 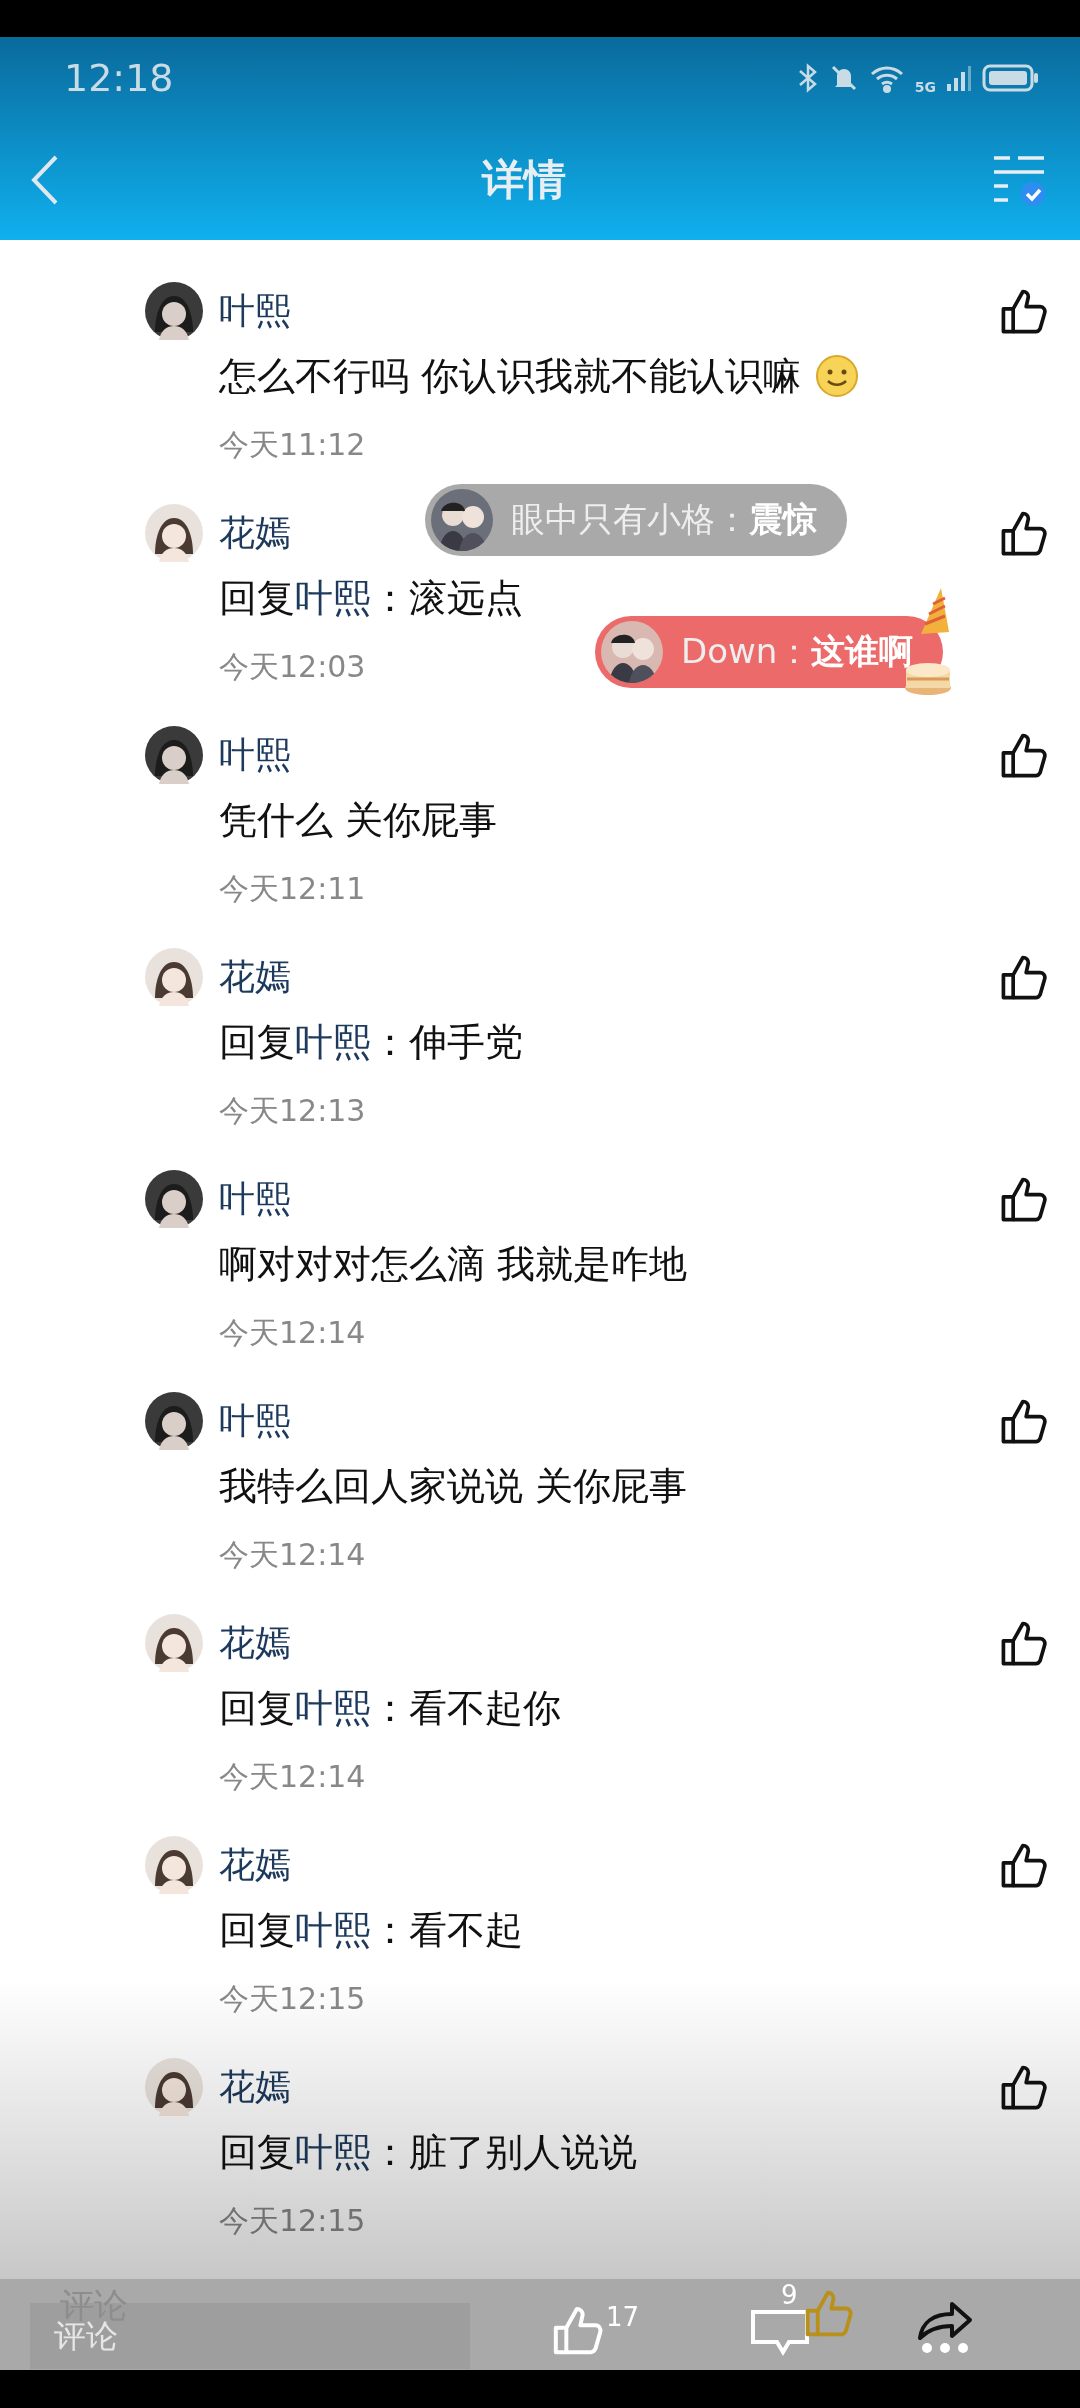 What do you see at coordinates (453, 1486) in the screenshot?
I see `comment-text: 我特么回人家说说 关你屁事` at bounding box center [453, 1486].